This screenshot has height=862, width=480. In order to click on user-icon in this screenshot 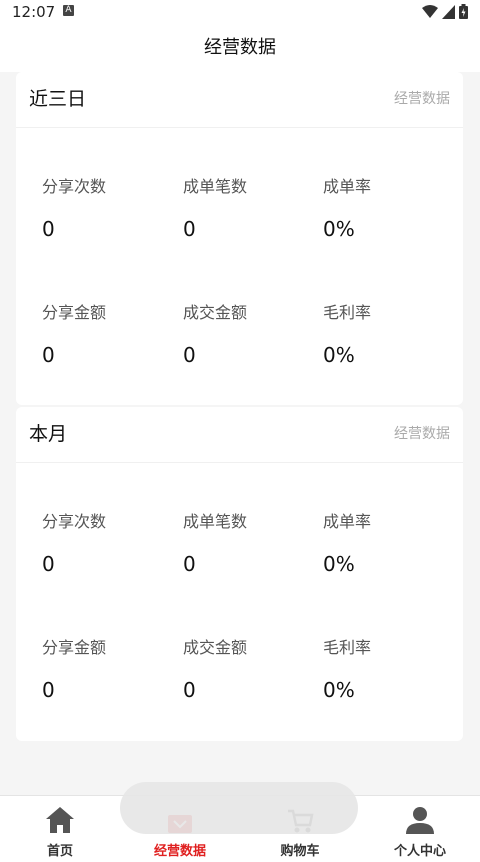, I will do `click(420, 820)`.